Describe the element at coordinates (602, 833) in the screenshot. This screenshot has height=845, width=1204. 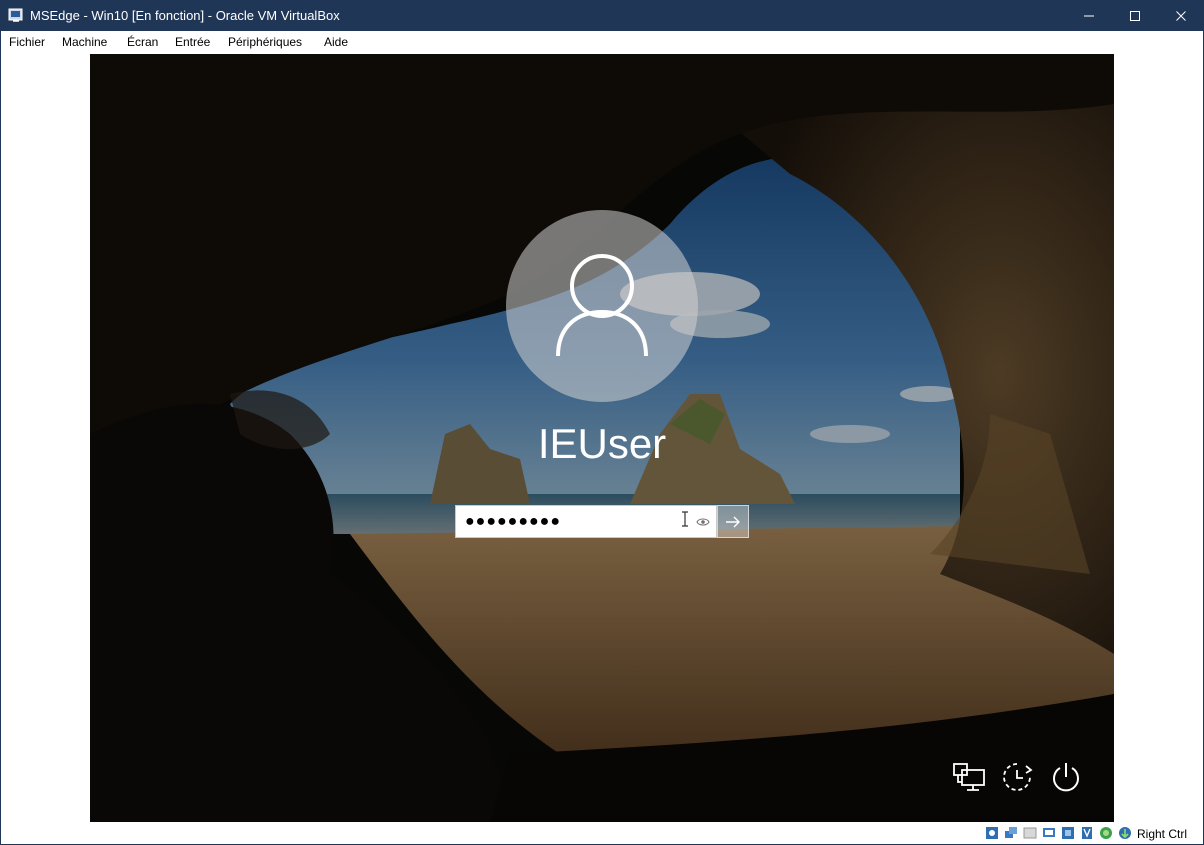
I see `status-bar: Right Ctrl` at that location.